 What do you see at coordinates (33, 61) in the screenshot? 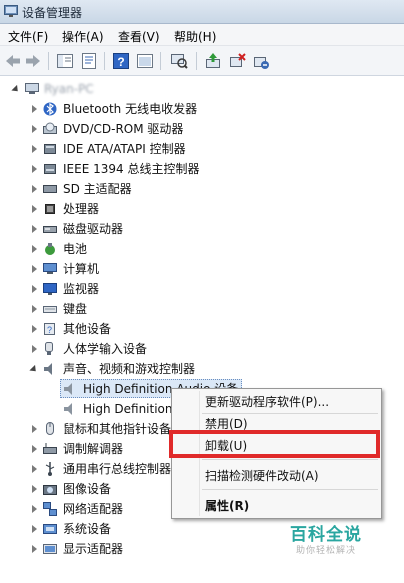
I see `forward-arrow-icon` at bounding box center [33, 61].